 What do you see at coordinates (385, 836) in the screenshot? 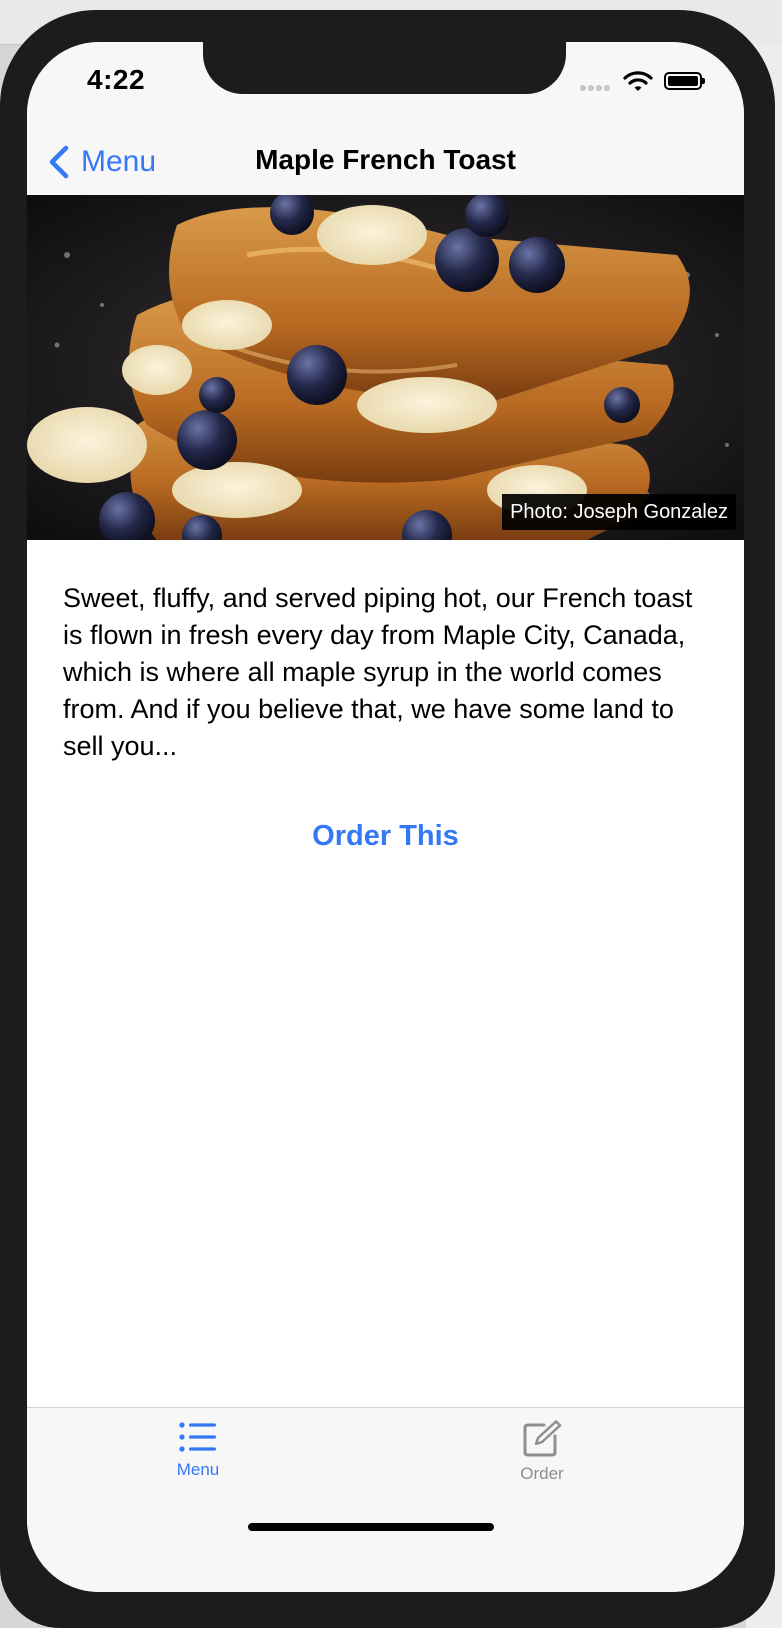
I see `order-this-button: Order This` at bounding box center [385, 836].